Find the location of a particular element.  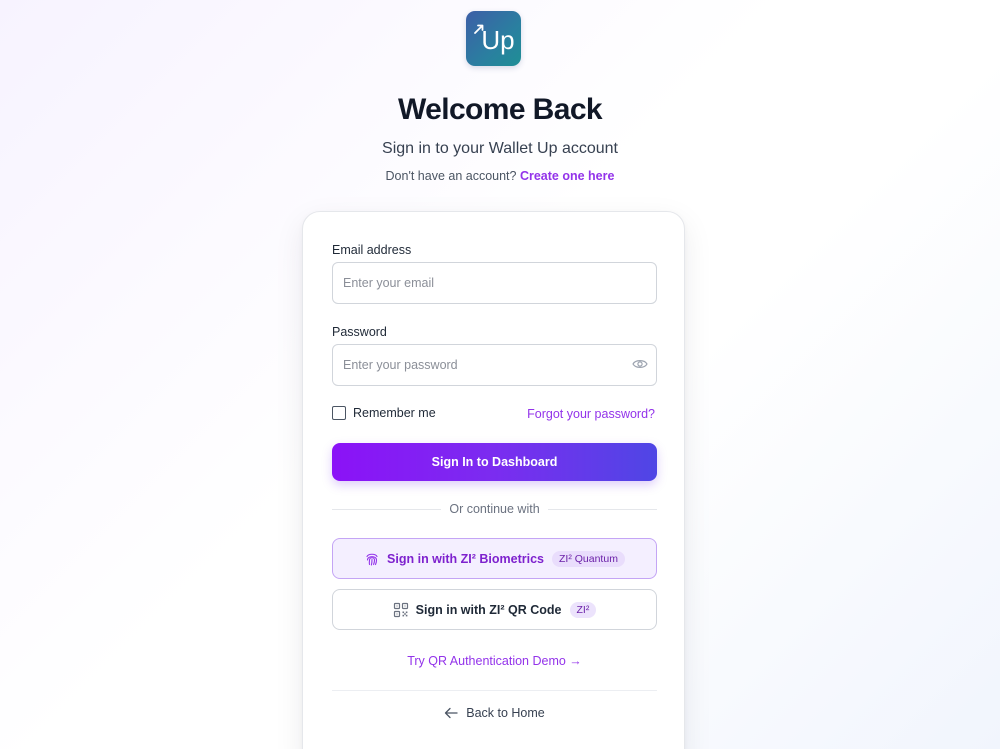

signup-prompt: Don't have an account? Create one here is located at coordinates (500, 176).